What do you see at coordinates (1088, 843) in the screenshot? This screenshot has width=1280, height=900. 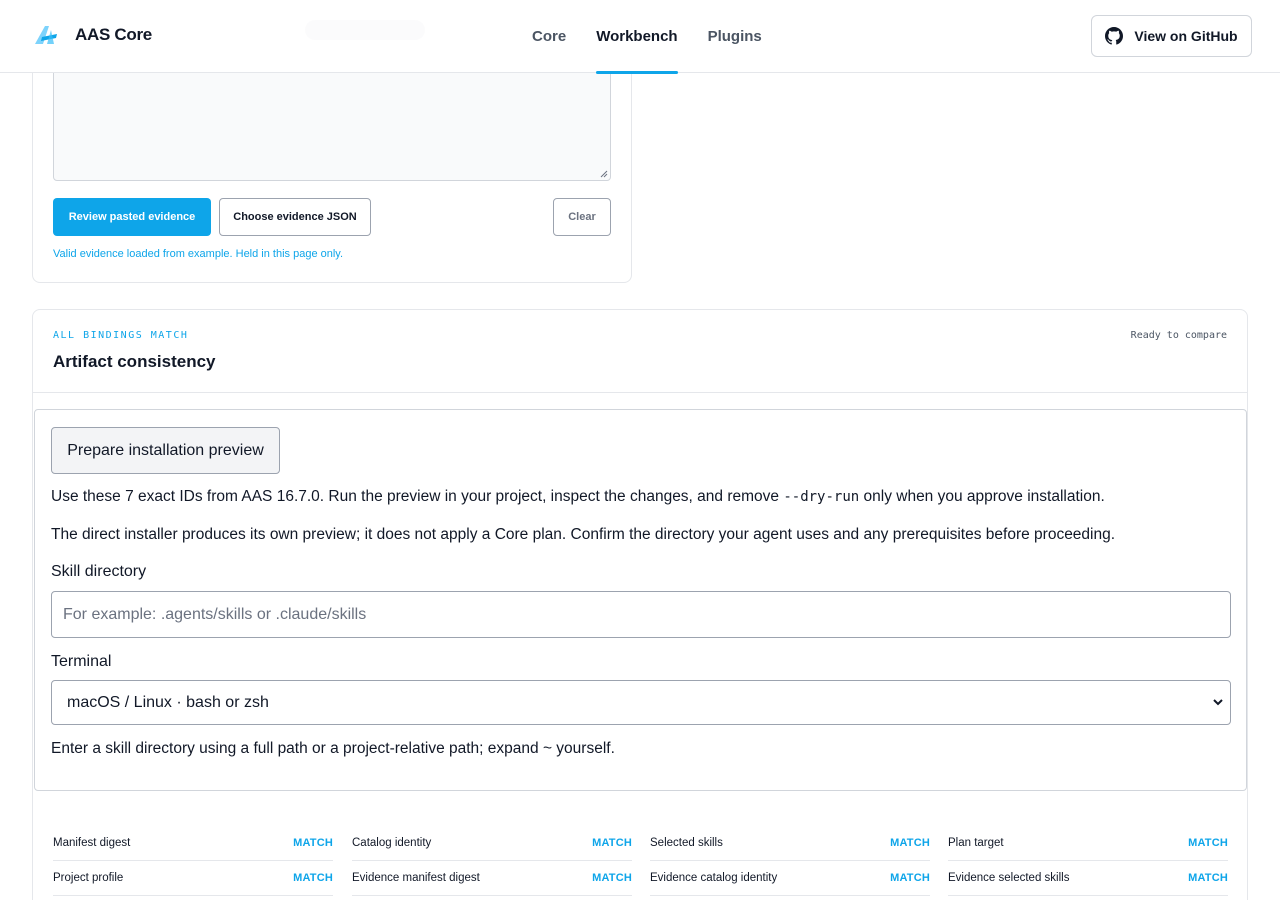 I see `binding-row: Plan target MATCH` at bounding box center [1088, 843].